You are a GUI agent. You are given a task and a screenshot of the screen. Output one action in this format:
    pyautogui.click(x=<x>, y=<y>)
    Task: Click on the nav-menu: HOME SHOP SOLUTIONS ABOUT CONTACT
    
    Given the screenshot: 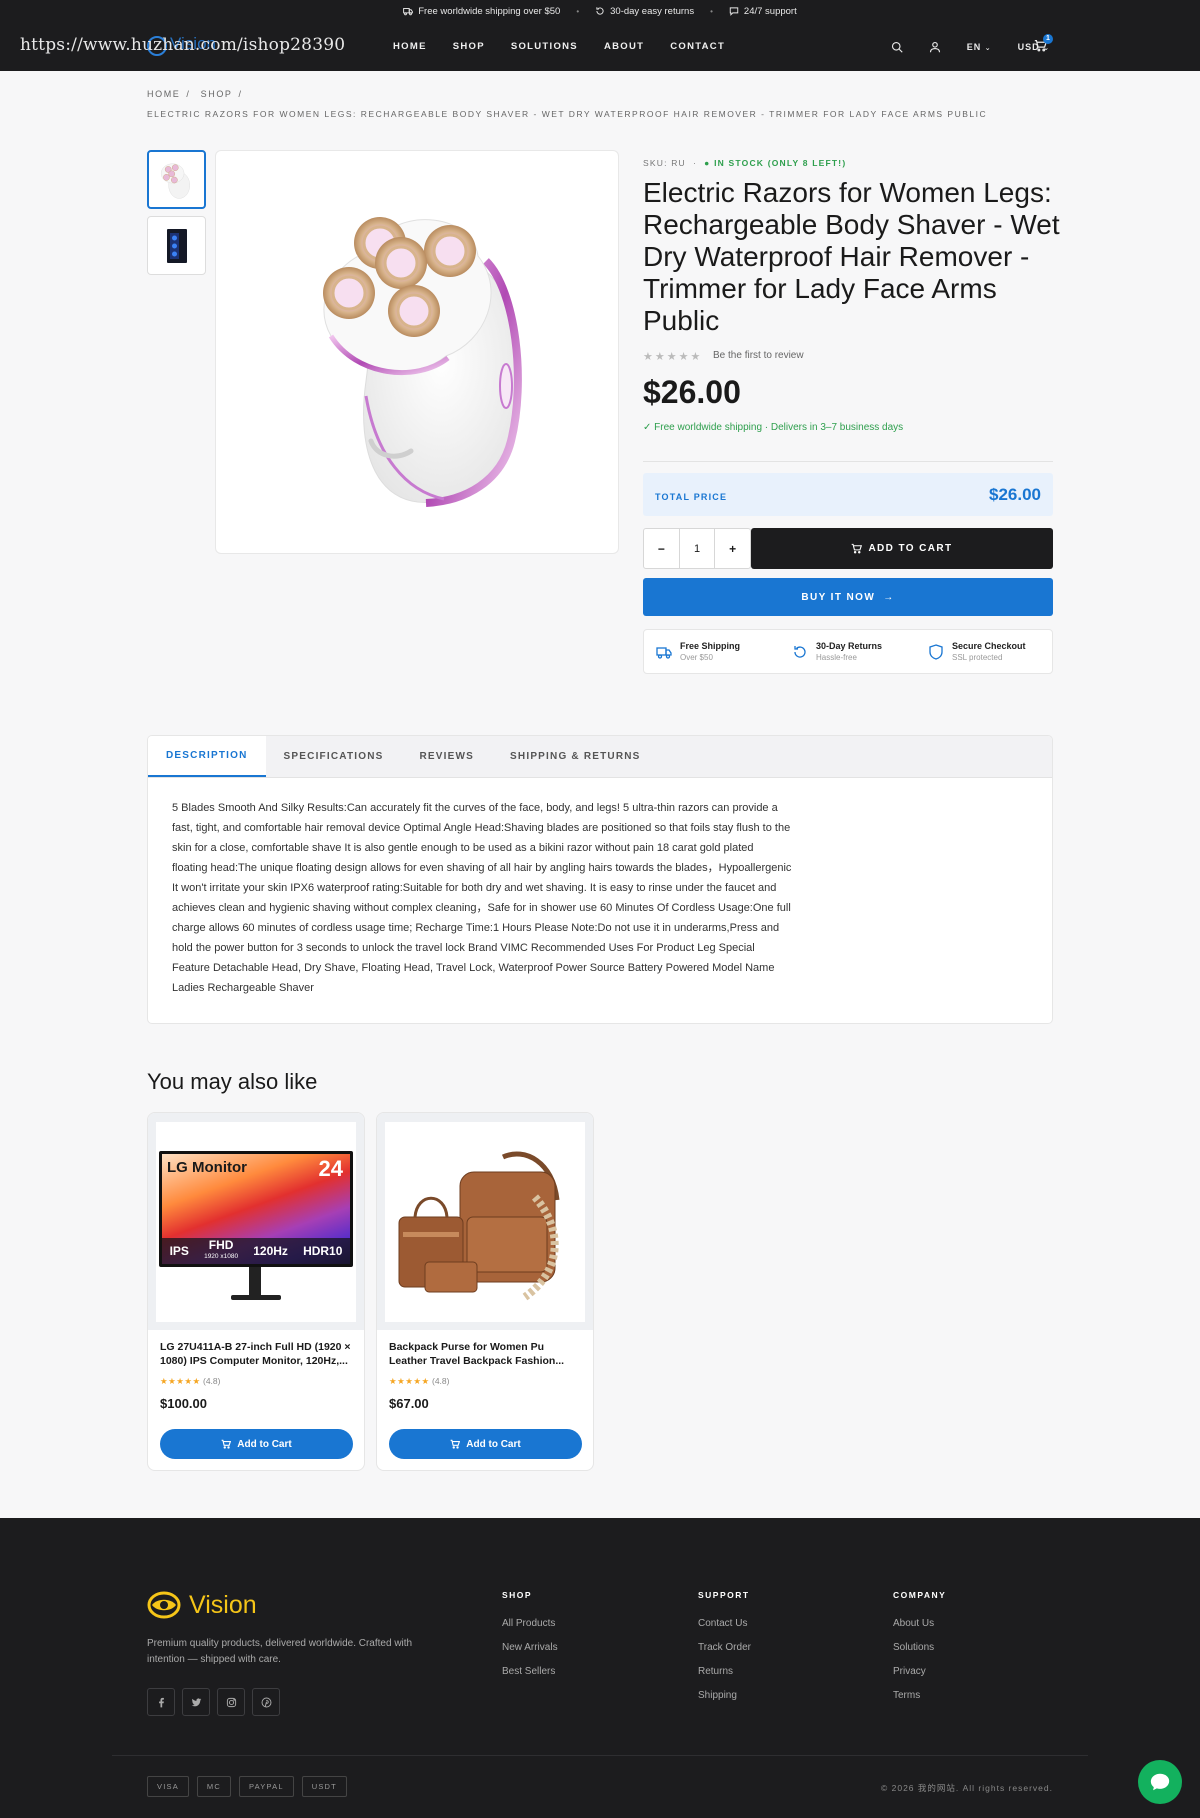 What is the action you would take?
    pyautogui.click(x=572, y=46)
    